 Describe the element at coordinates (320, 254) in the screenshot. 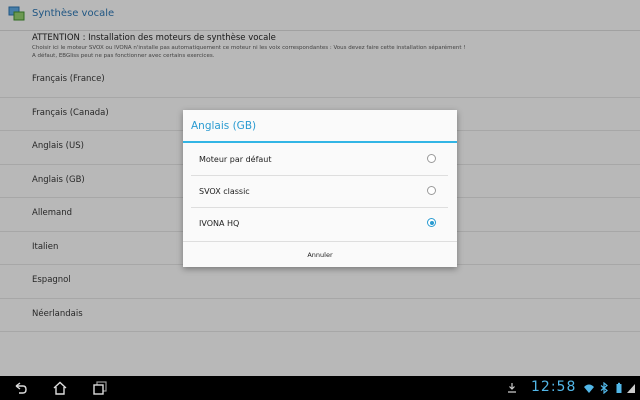

I see `cancel-button: Annuler` at that location.